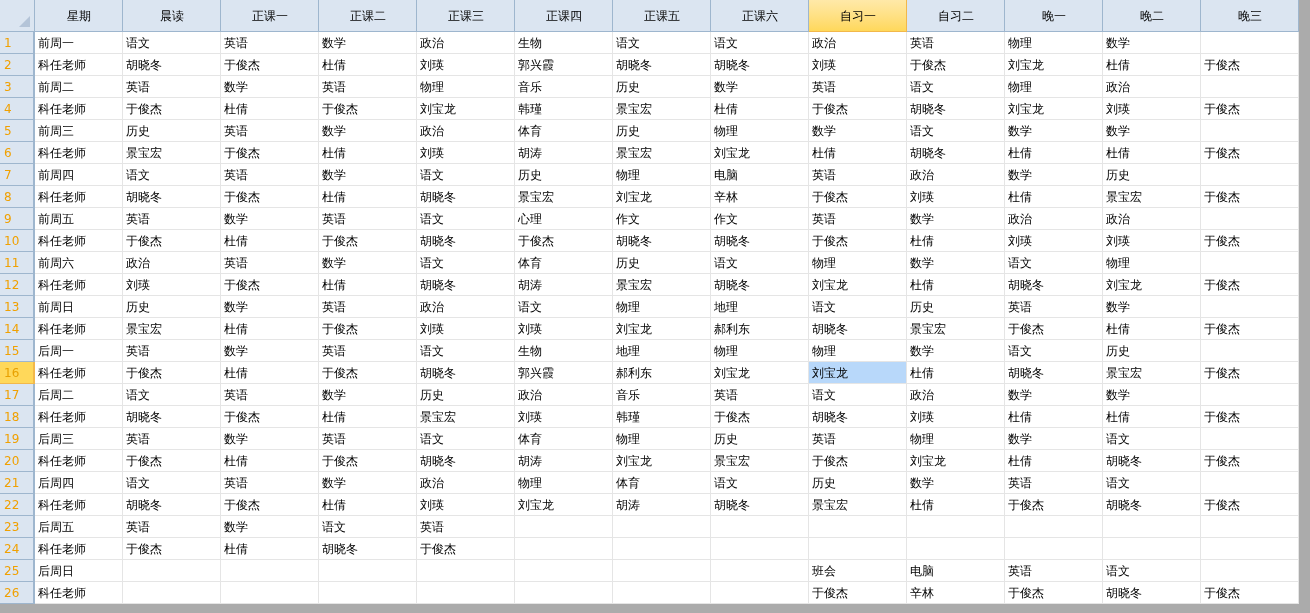  I want to click on table-cell: 景宝宏, so click(1152, 197).